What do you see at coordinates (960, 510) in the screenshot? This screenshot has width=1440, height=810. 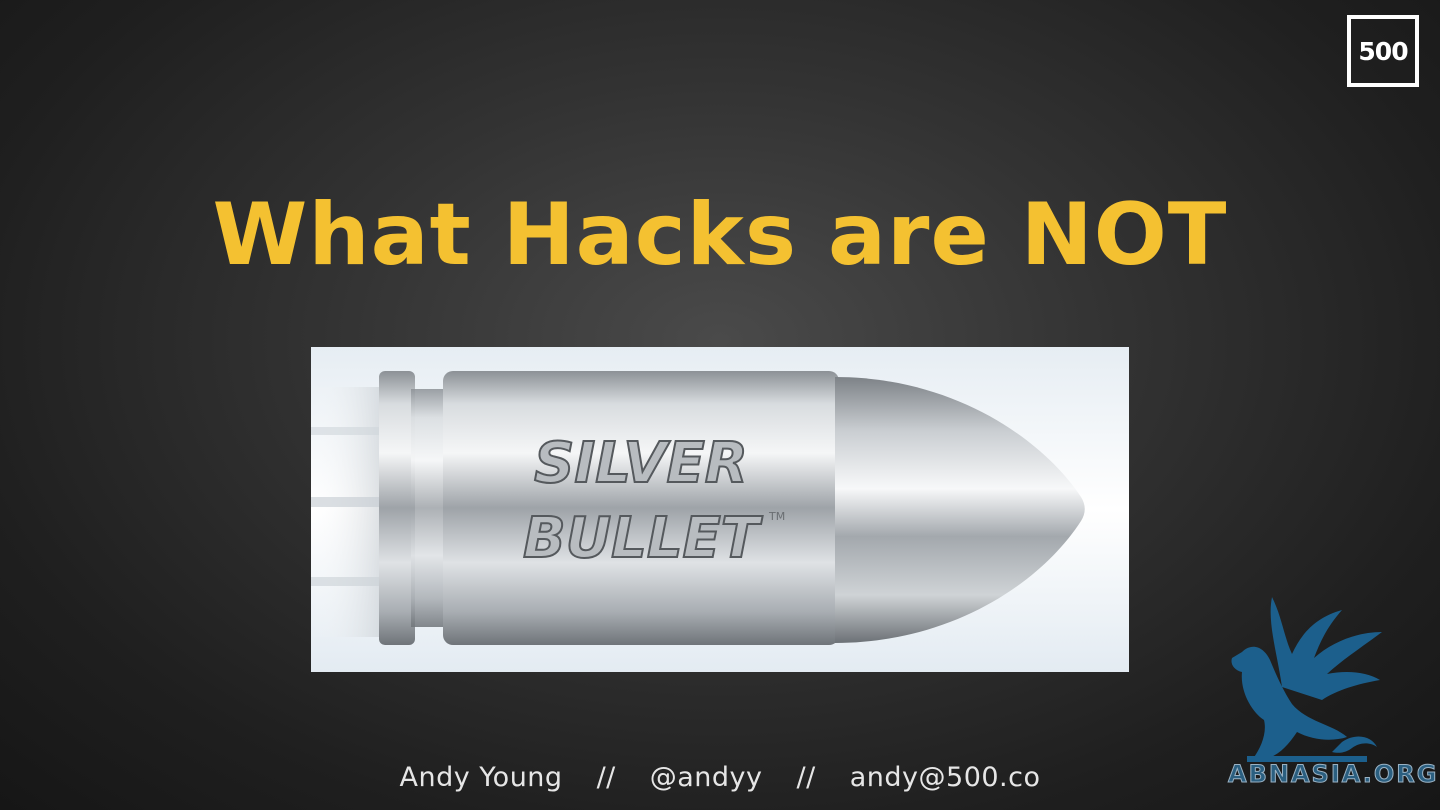 I see `bullet-tip` at bounding box center [960, 510].